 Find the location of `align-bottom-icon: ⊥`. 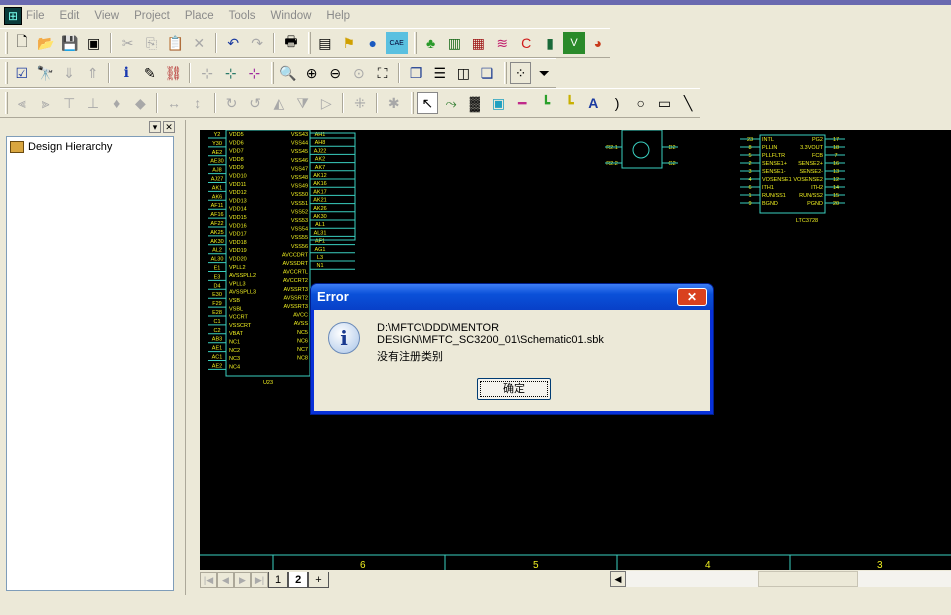

align-bottom-icon: ⊥ is located at coordinates (93, 103).